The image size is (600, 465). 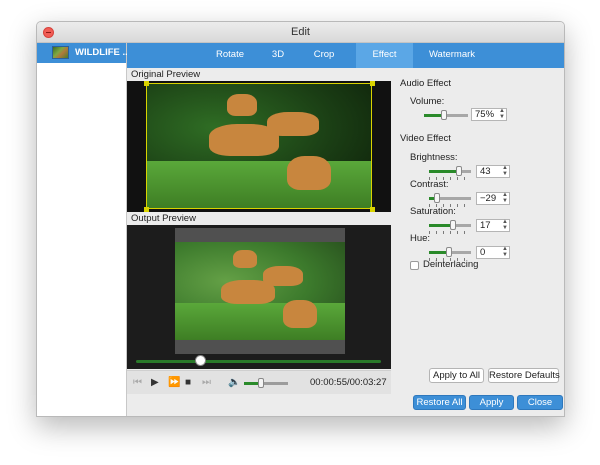 I want to click on window-title: Edit, so click(x=300, y=32).